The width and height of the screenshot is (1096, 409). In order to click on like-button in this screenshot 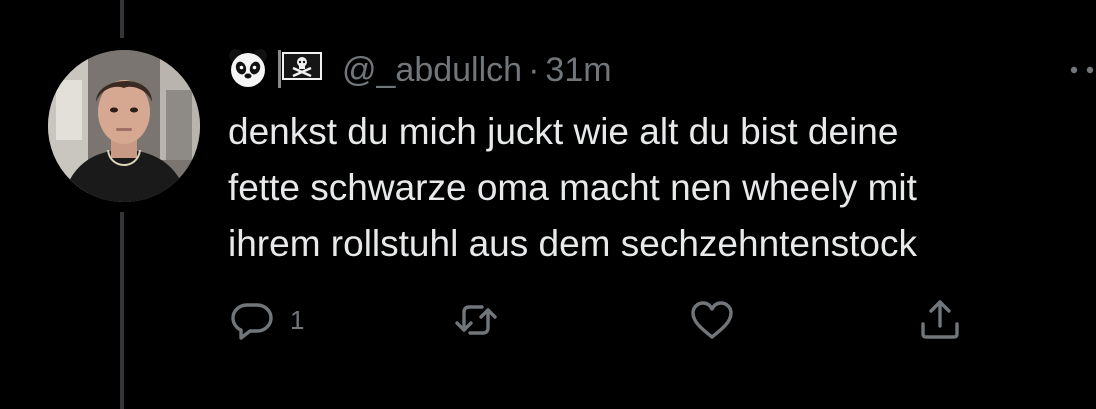, I will do `click(712, 320)`.